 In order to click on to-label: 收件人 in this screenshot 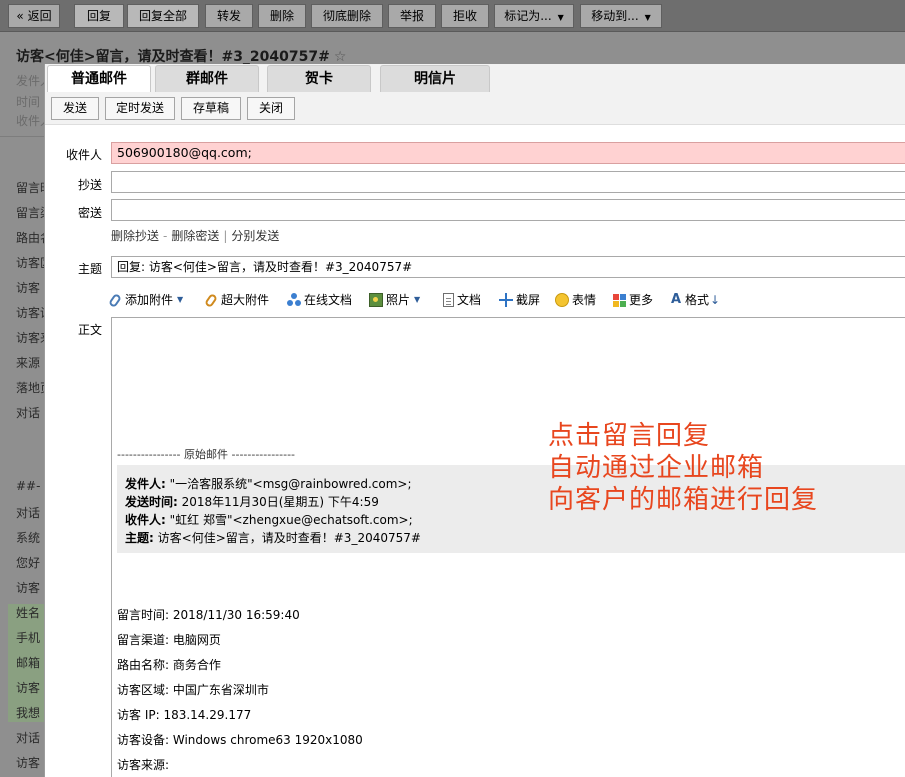, I will do `click(83, 155)`.